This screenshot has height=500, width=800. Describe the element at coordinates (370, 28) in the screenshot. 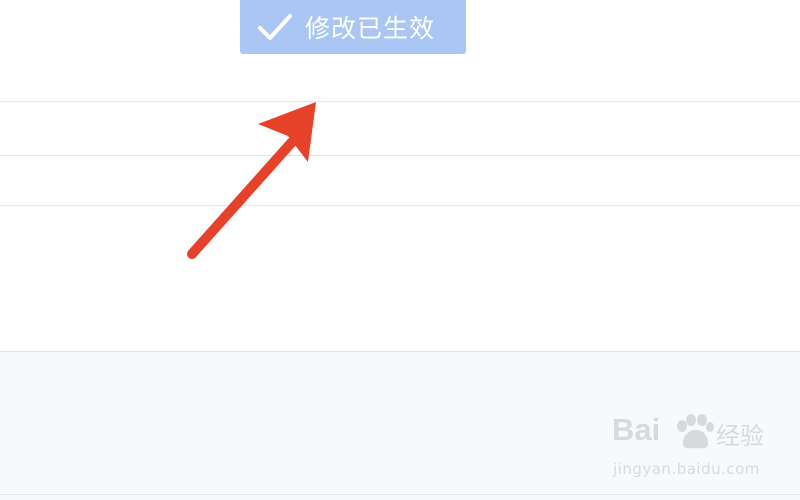

I see `toast-message: 修改已生效` at that location.